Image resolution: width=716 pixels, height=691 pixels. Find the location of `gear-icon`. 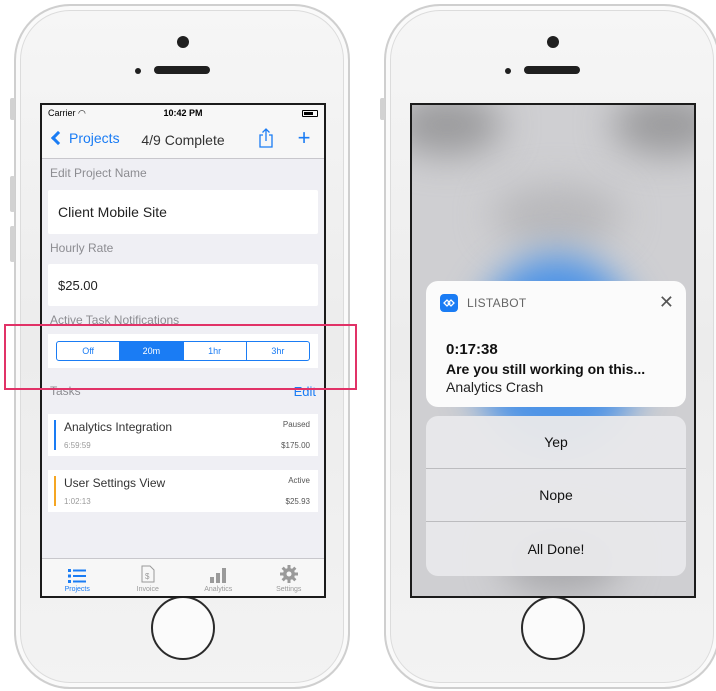

gear-icon is located at coordinates (288, 574).